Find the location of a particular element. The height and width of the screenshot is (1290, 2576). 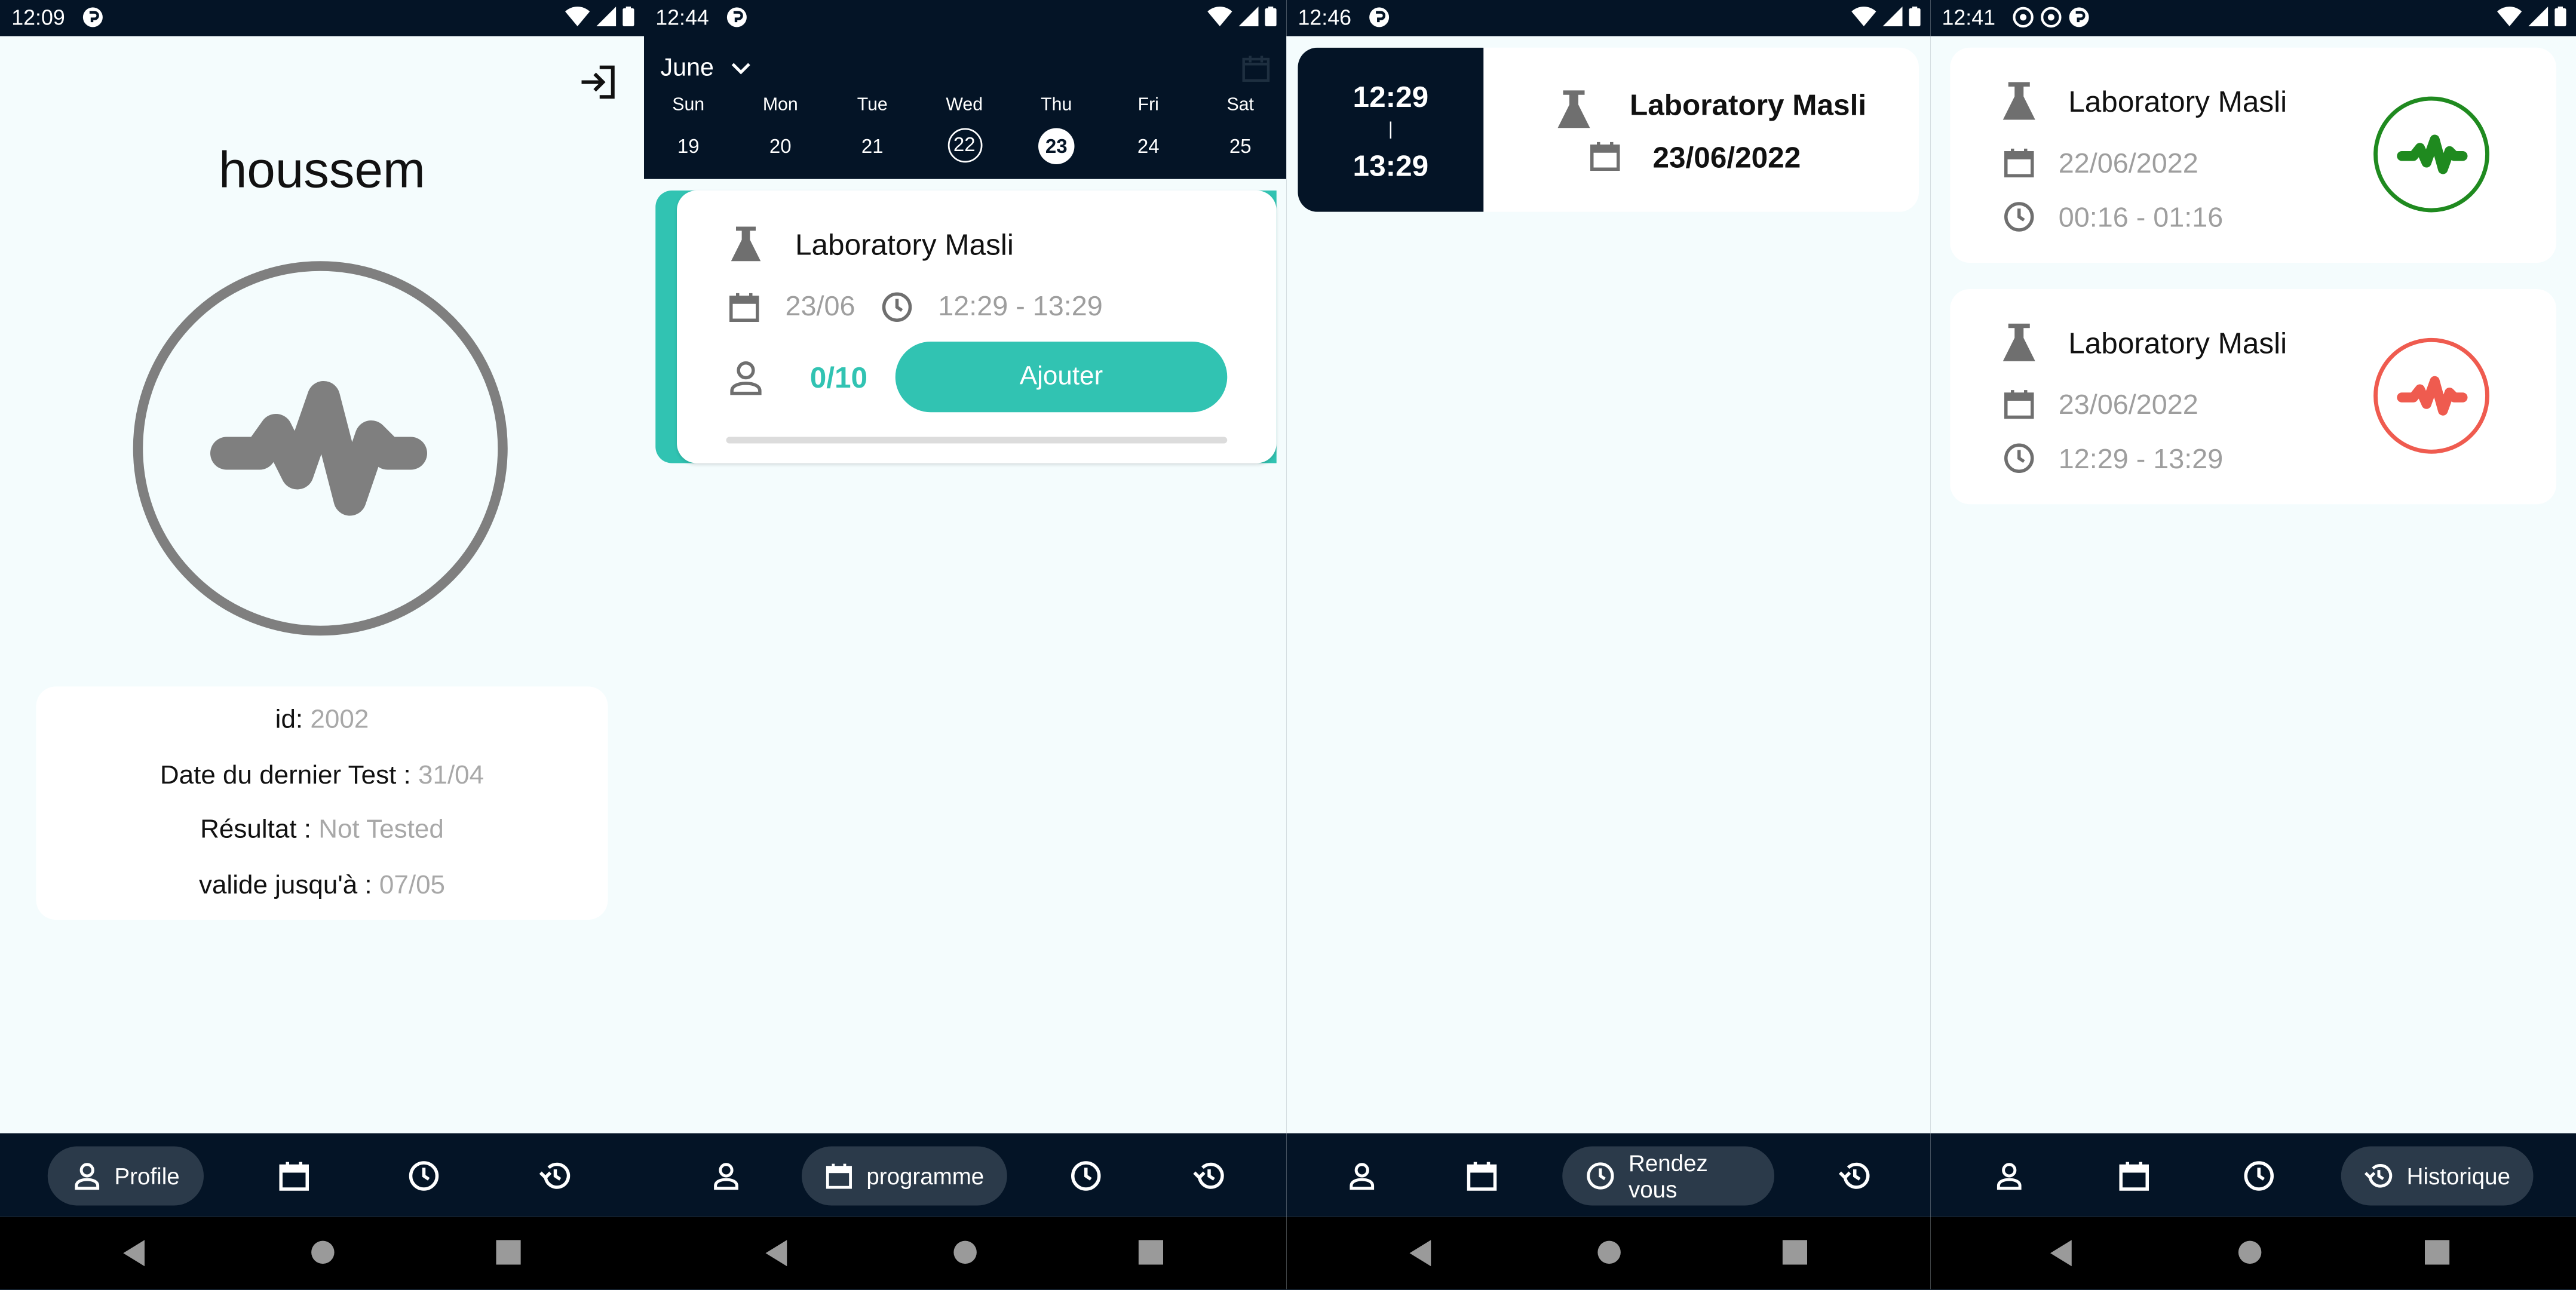

appointment-time-block: 12:29 | 13:29 is located at coordinates (1391, 129).